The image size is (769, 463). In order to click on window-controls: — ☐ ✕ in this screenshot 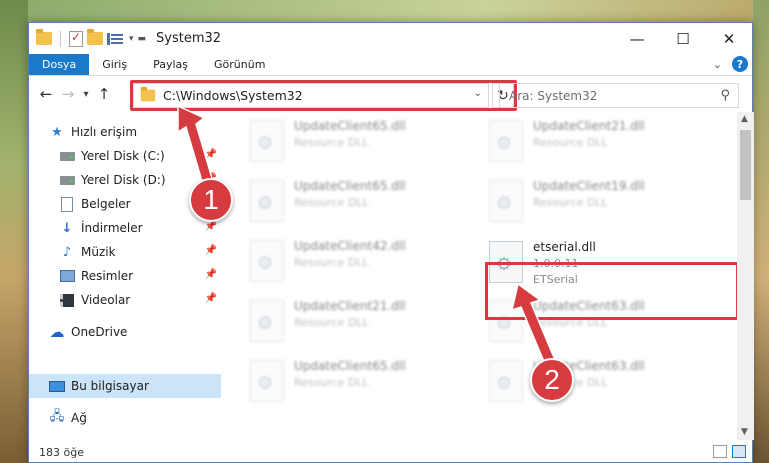, I will do `click(683, 38)`.